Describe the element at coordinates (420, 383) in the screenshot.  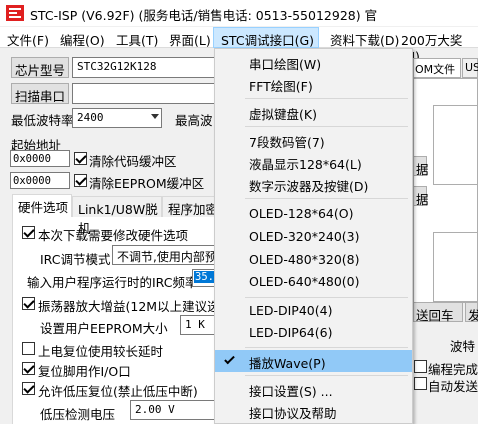
I see `auto-send-checkbox` at that location.